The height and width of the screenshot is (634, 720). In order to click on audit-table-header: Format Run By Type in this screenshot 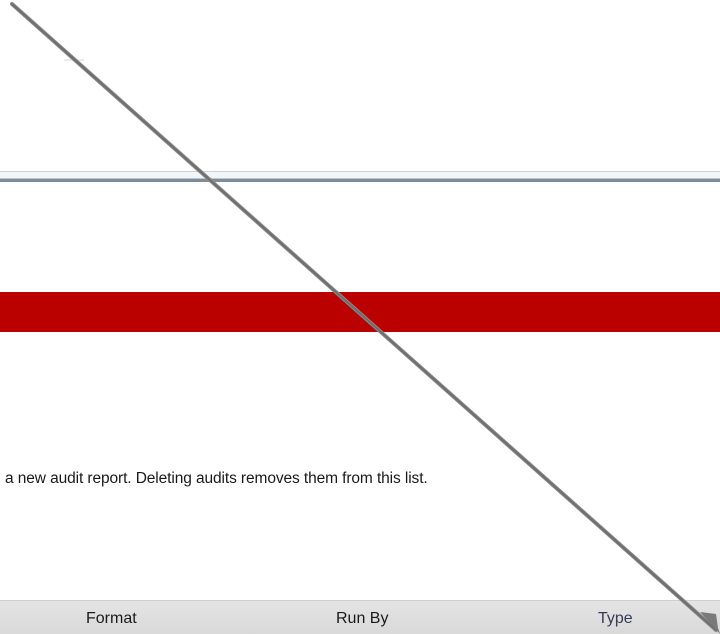, I will do `click(360, 617)`.